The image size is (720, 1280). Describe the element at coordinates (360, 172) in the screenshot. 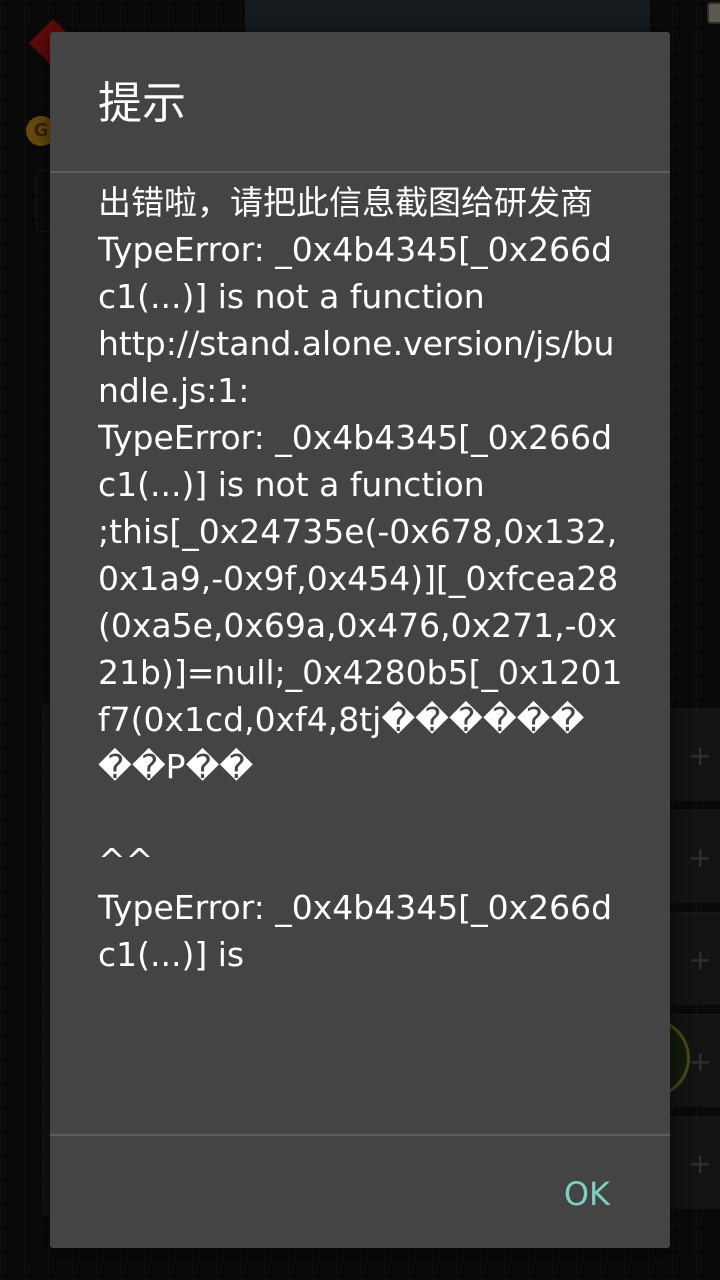

I see `title-divider` at that location.